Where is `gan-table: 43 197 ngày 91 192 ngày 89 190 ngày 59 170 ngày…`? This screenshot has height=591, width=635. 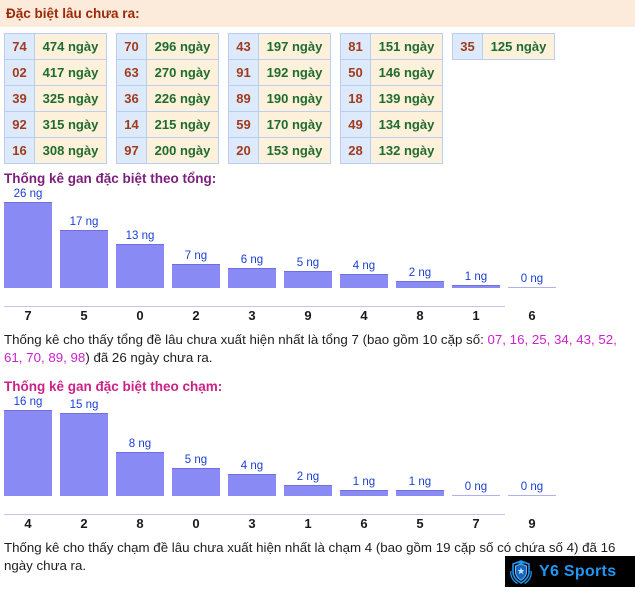
gan-table: 43 197 ngày 91 192 ngày 89 190 ngày 59 170 ngày… is located at coordinates (279, 98).